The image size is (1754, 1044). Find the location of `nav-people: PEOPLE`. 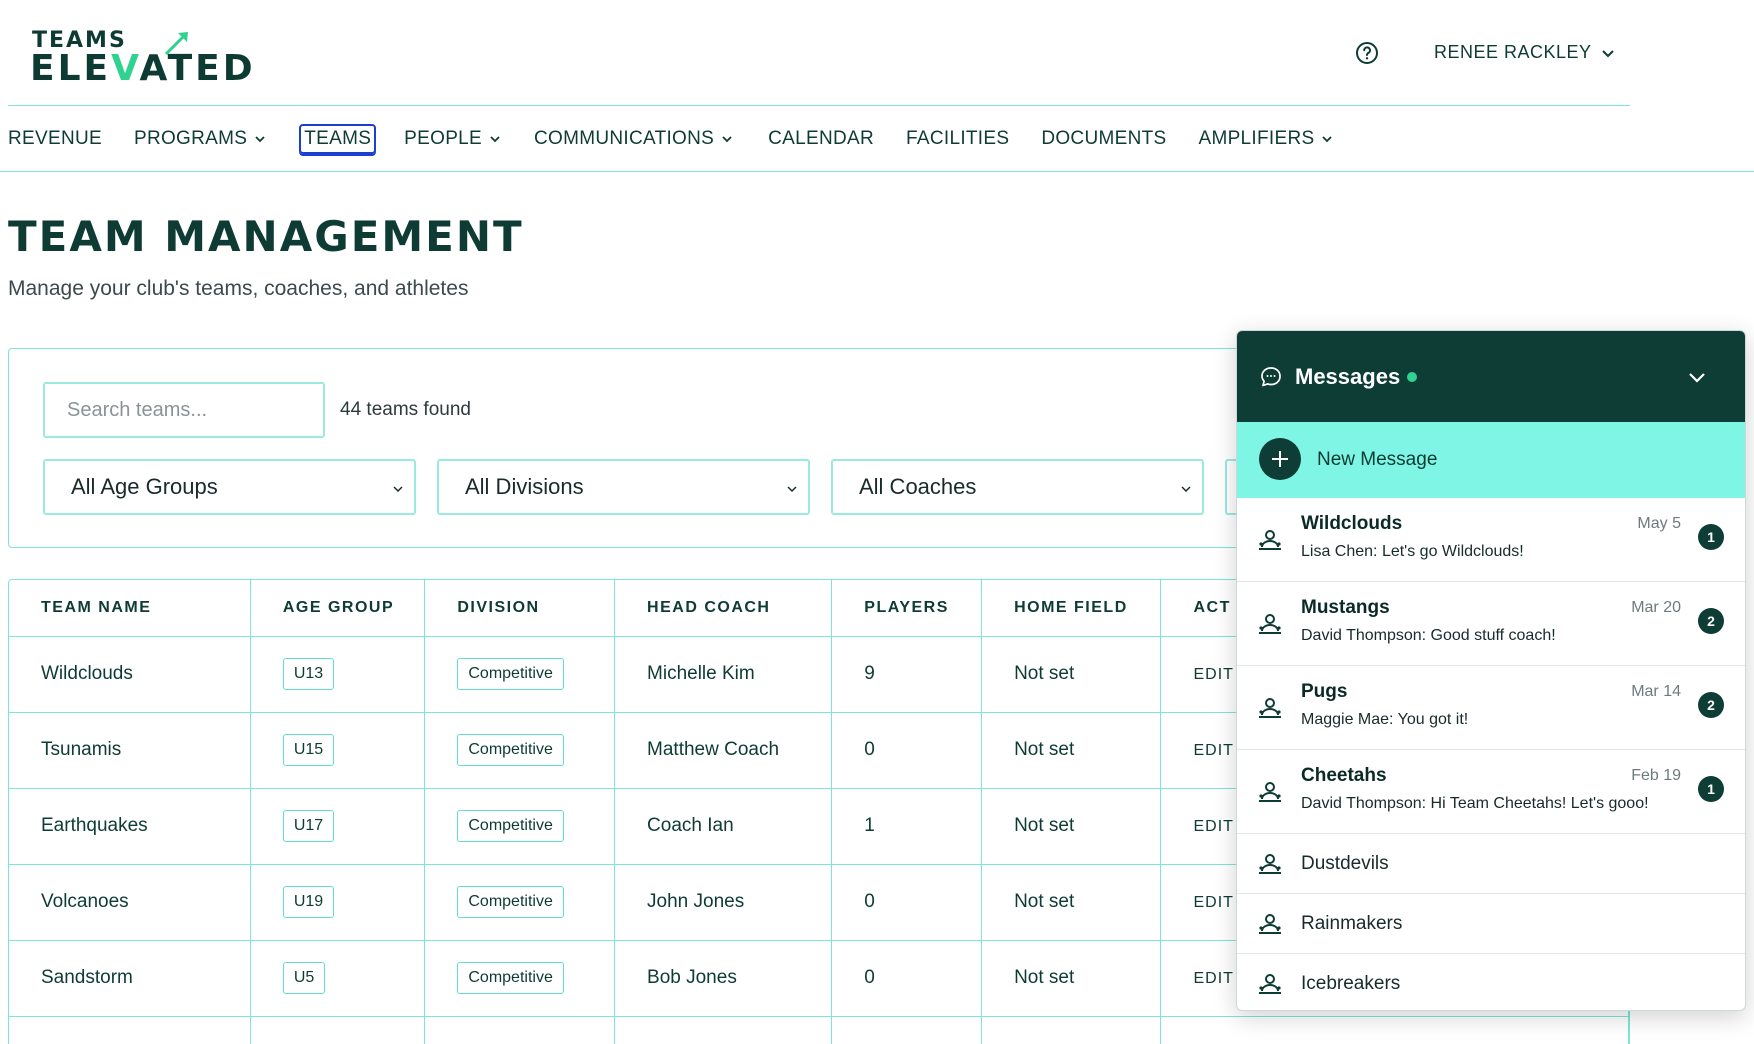

nav-people: PEOPLE is located at coordinates (453, 139).